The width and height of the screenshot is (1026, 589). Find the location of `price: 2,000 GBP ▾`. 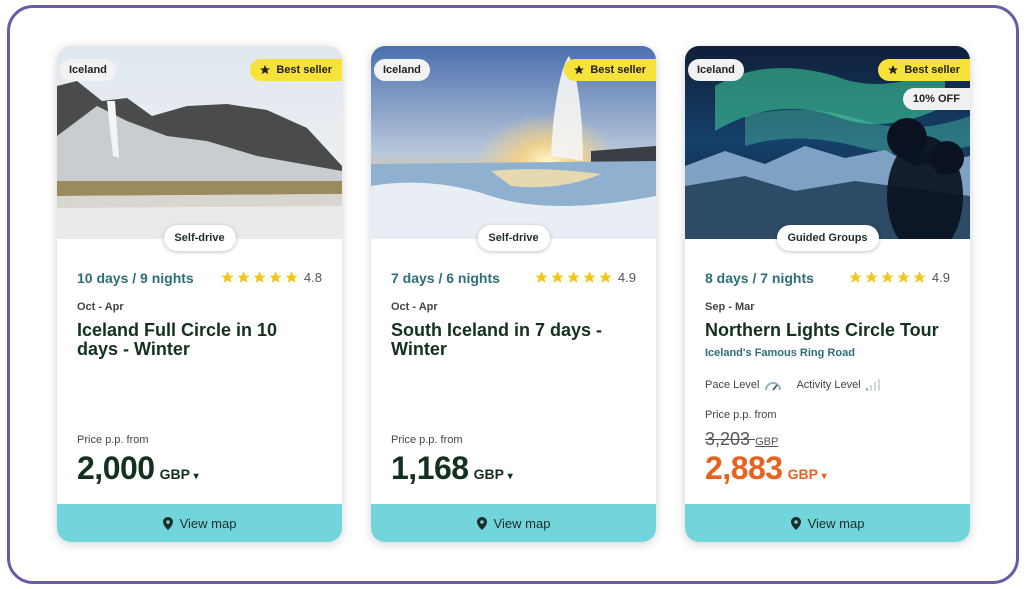

price: 2,000 GBP ▾ is located at coordinates (138, 468).